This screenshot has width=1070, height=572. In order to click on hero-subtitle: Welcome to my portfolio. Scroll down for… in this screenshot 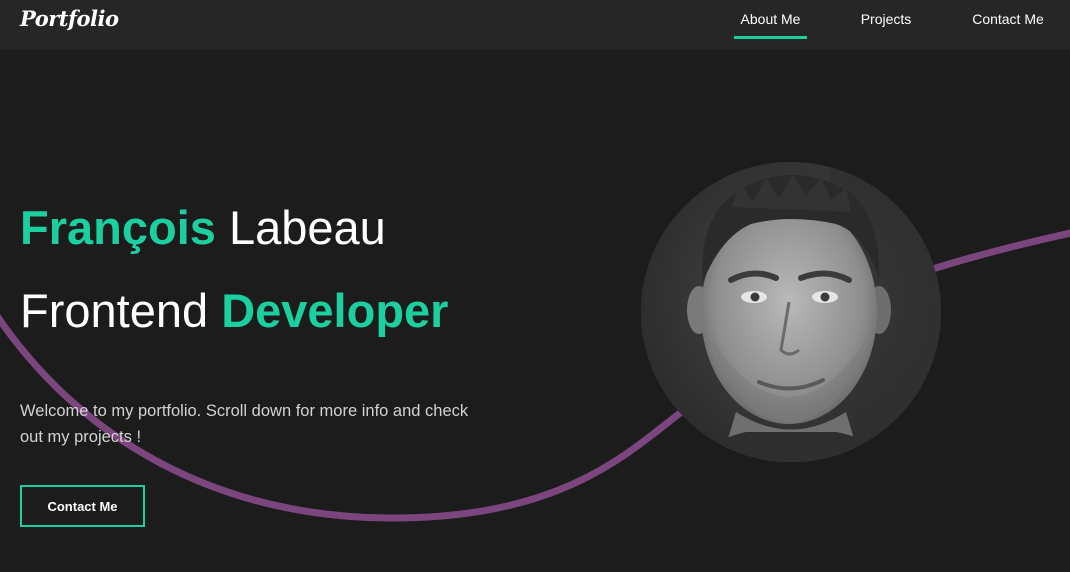, I will do `click(244, 424)`.